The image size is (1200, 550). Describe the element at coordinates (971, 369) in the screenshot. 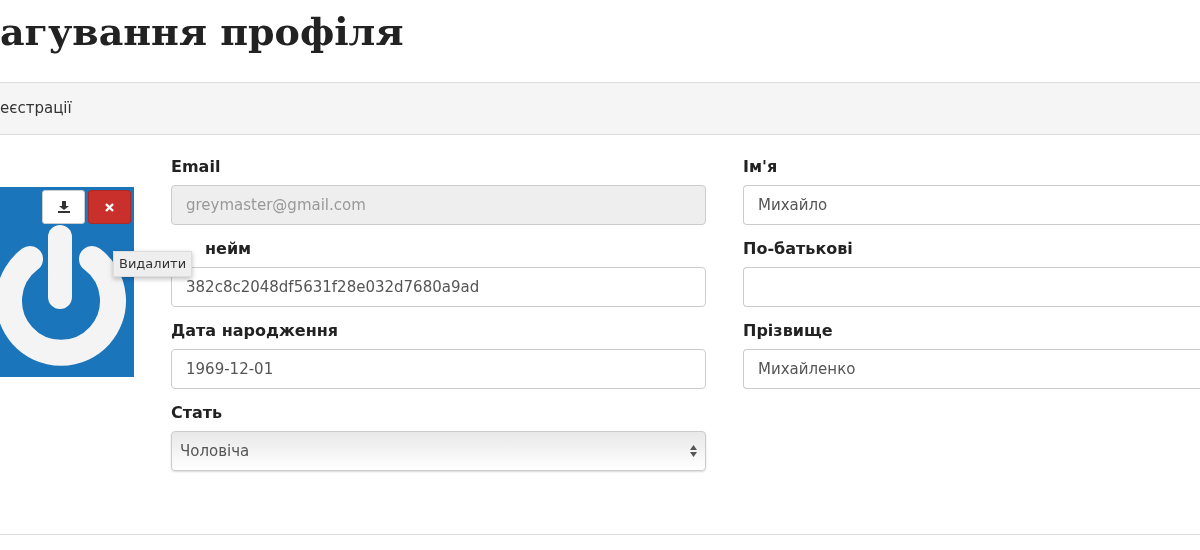

I see `input-field: Михайленко` at that location.